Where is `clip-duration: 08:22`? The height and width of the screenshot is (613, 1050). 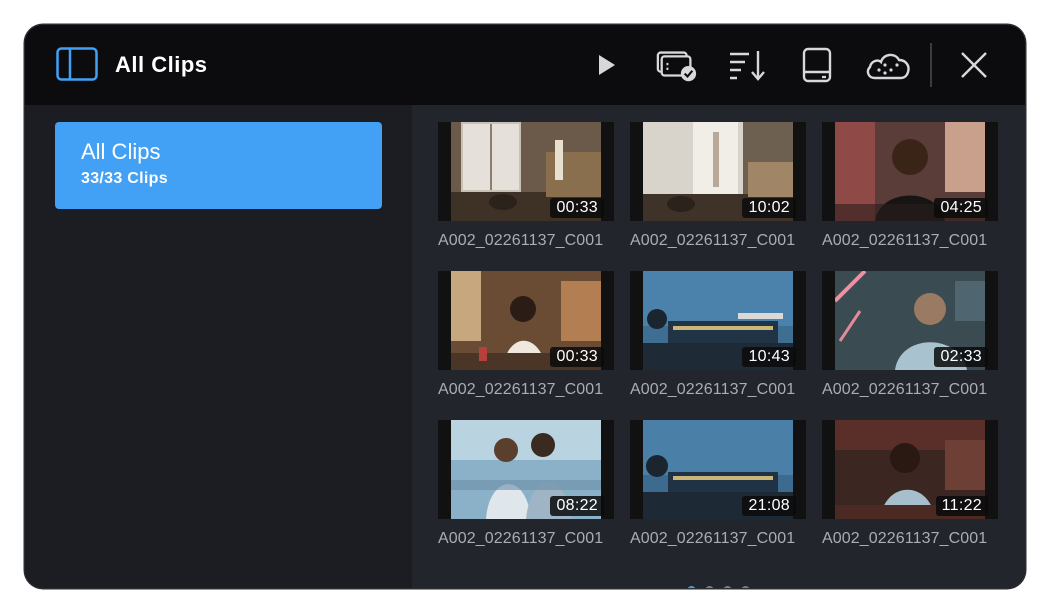 clip-duration: 08:22 is located at coordinates (577, 506).